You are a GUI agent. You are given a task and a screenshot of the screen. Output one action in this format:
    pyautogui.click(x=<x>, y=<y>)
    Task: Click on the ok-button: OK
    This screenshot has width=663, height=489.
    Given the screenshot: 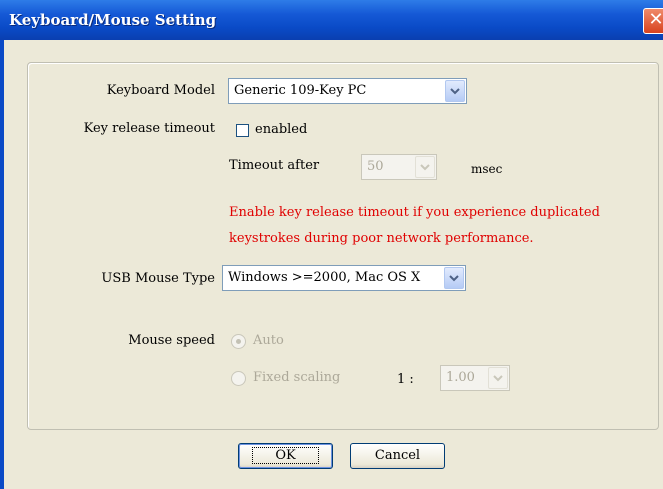 What is the action you would take?
    pyautogui.click(x=285, y=456)
    